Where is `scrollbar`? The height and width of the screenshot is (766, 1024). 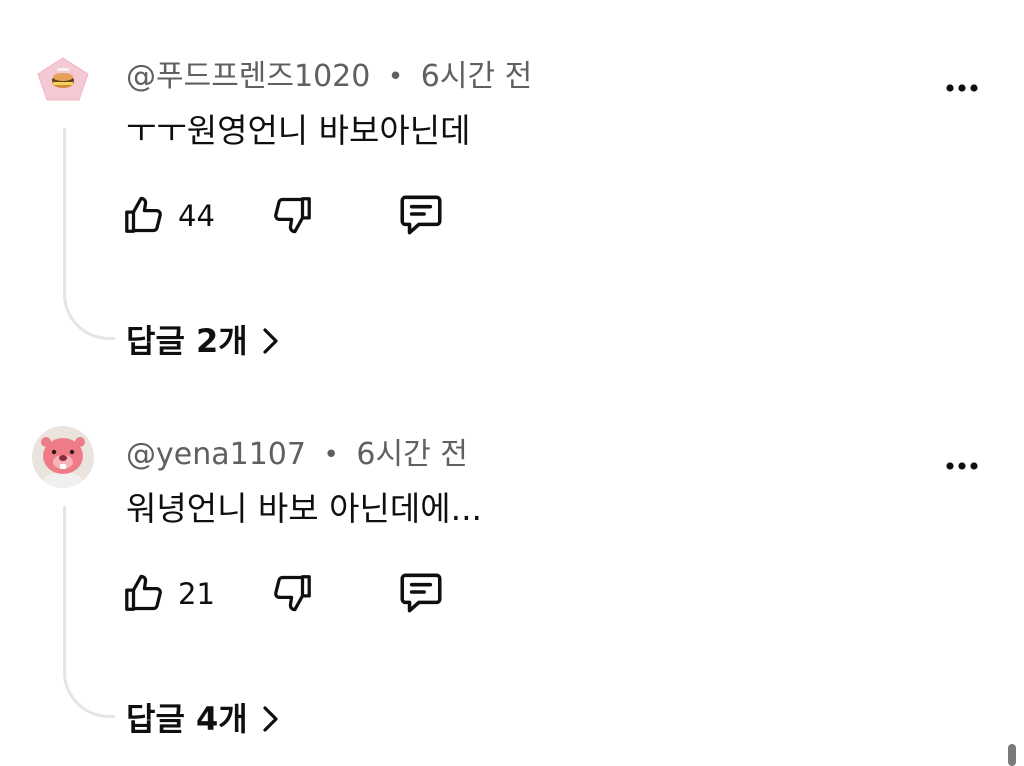 scrollbar is located at coordinates (1012, 755).